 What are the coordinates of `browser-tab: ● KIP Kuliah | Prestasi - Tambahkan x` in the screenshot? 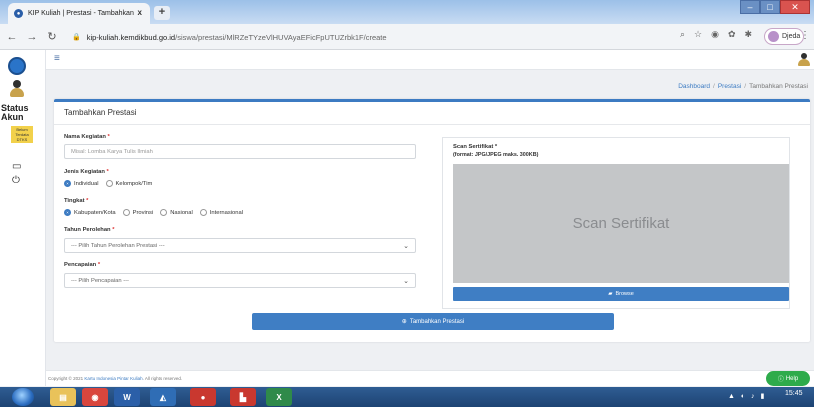 It's located at (79, 13).